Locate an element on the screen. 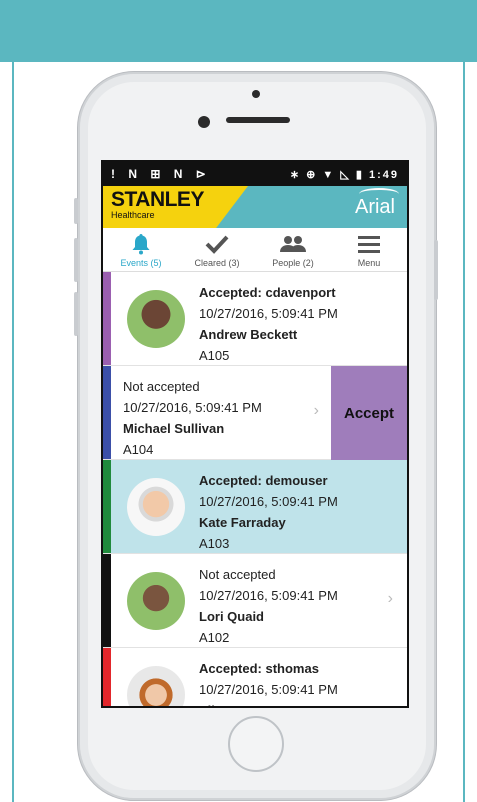 The image size is (477, 802). phone-power-button is located at coordinates (436, 270).